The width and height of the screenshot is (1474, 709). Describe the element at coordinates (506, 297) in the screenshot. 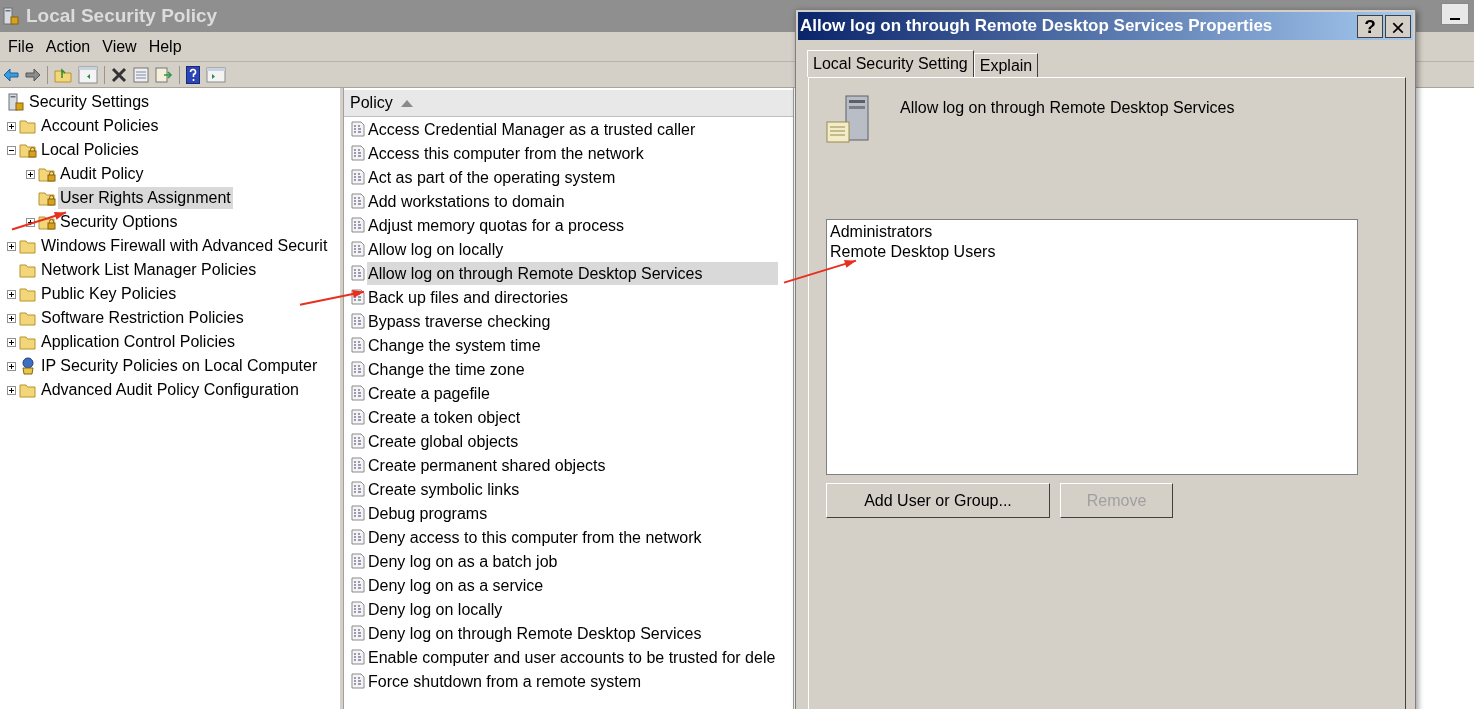

I see `policy-row: Back up files and directories` at that location.